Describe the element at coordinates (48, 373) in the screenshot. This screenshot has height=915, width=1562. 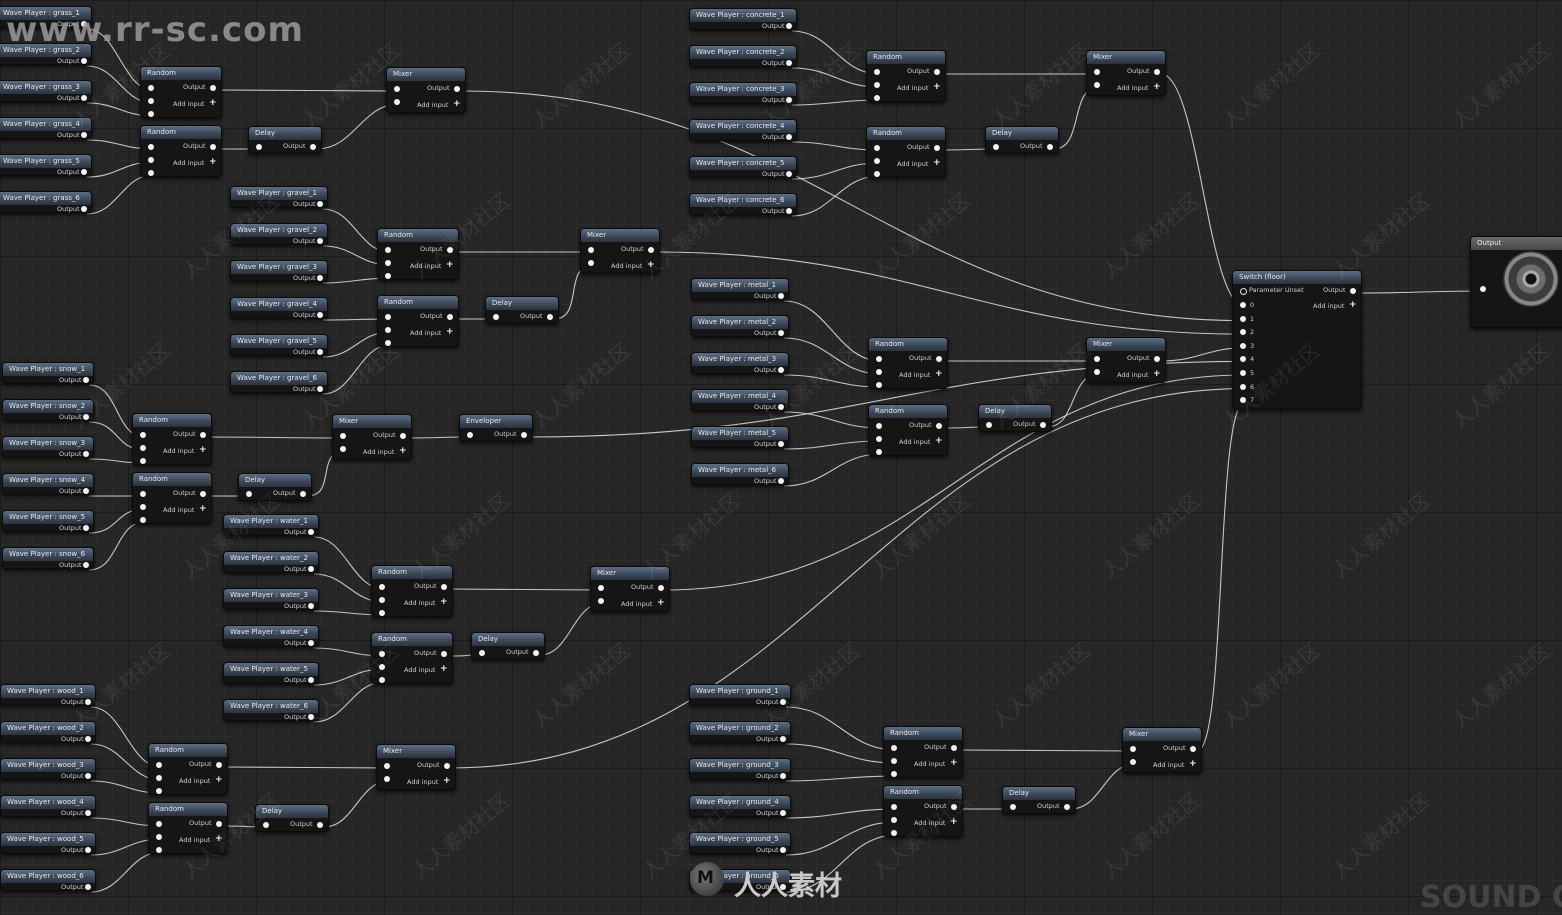
I see `wave-player-node: Wave Player : snow_1 Output` at that location.